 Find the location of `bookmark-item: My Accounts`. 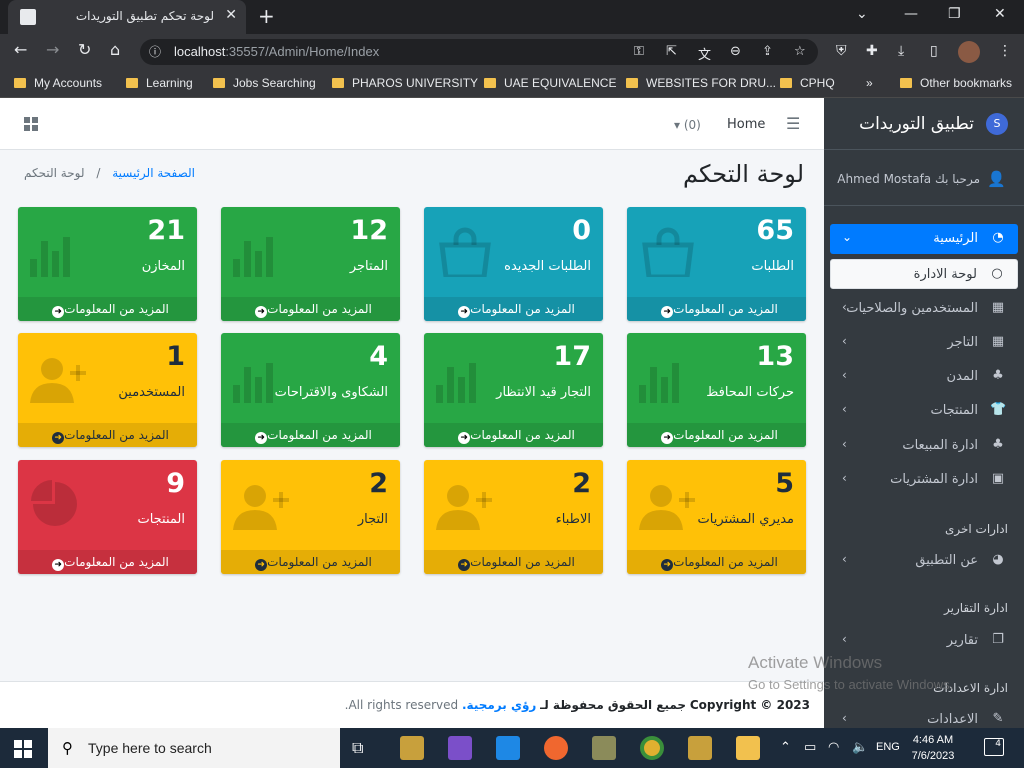

bookmark-item: My Accounts is located at coordinates (58, 83).